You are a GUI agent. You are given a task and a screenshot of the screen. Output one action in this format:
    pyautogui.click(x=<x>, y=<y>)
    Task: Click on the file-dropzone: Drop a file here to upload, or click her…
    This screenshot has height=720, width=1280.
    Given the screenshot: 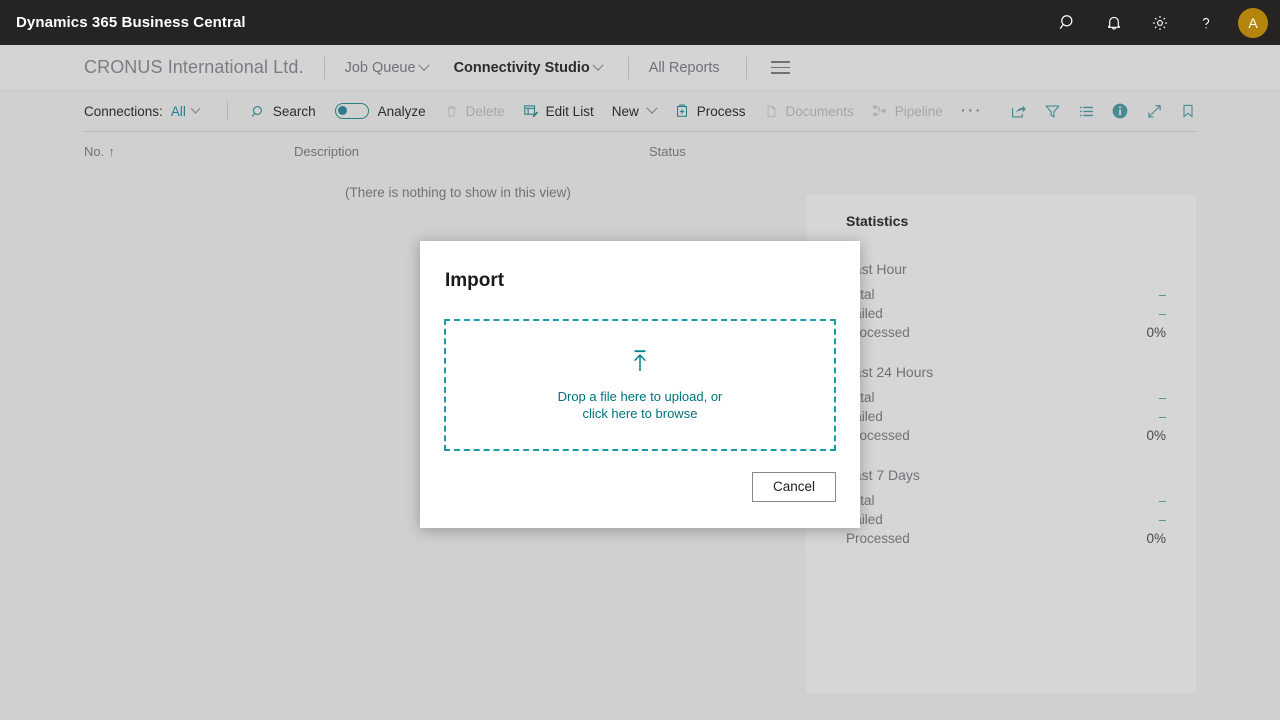 What is the action you would take?
    pyautogui.click(x=640, y=385)
    